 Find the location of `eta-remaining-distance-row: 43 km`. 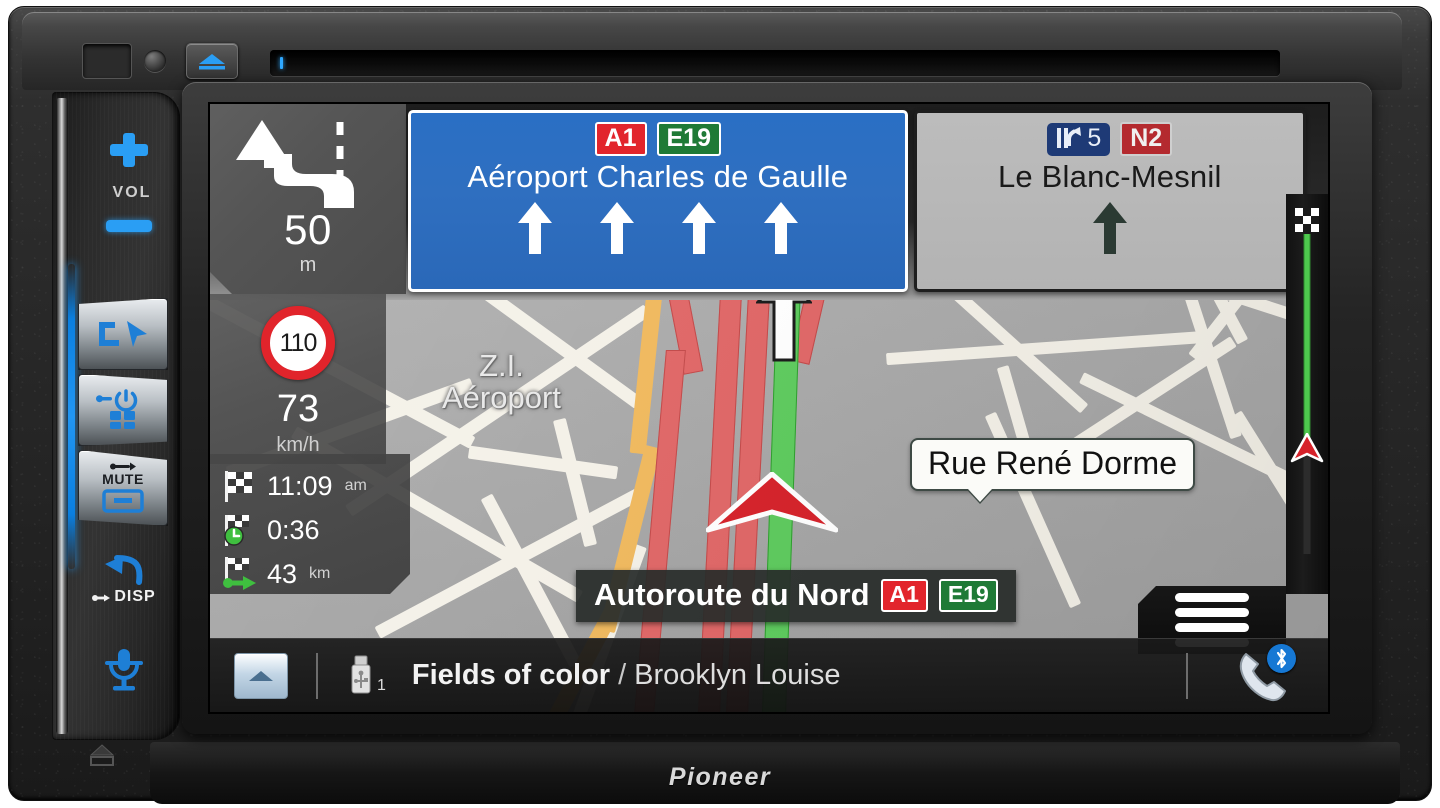

eta-remaining-distance-row: 43 km is located at coordinates (316, 574).